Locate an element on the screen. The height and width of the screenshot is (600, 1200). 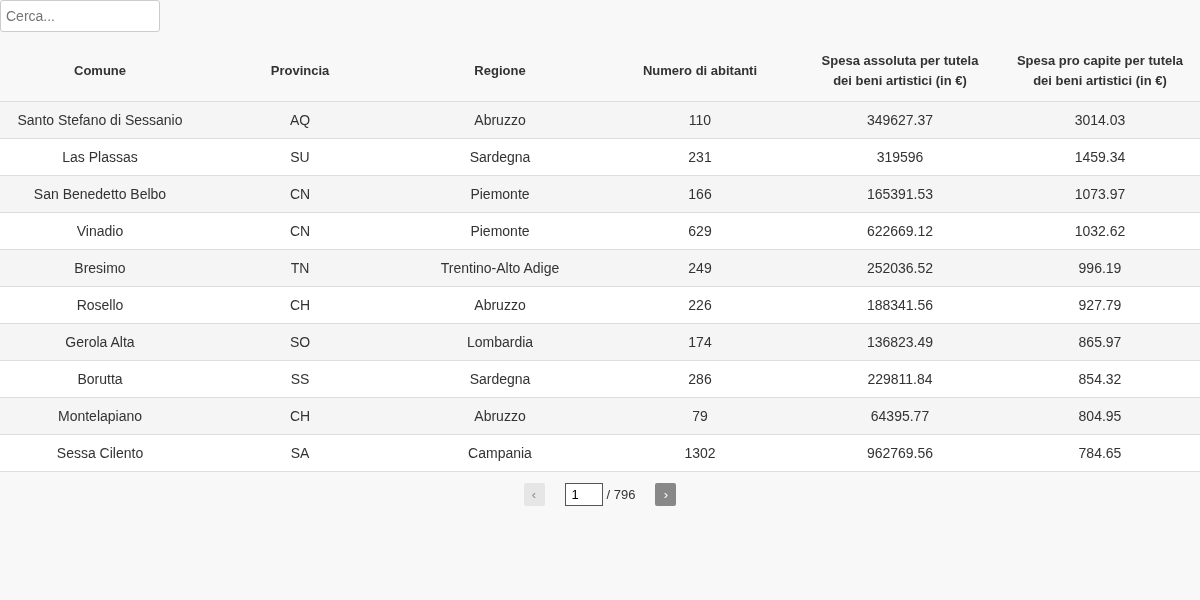
table-cell: 165391.53 is located at coordinates (900, 194).